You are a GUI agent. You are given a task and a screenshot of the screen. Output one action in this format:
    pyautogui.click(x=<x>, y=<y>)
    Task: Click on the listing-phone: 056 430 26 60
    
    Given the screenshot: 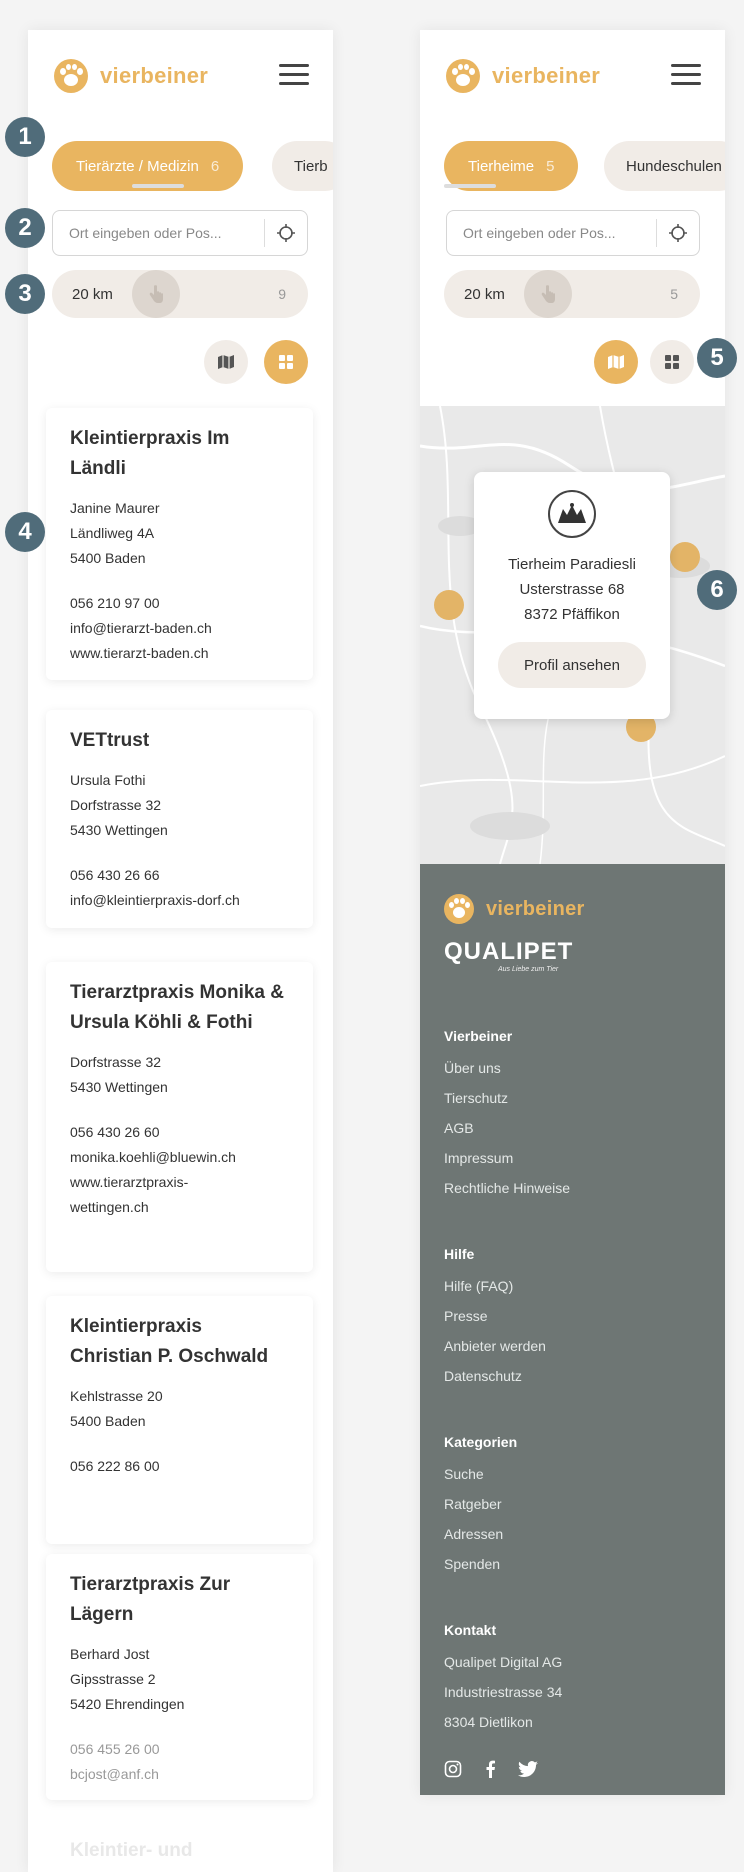 What is the action you would take?
    pyautogui.click(x=179, y=1132)
    